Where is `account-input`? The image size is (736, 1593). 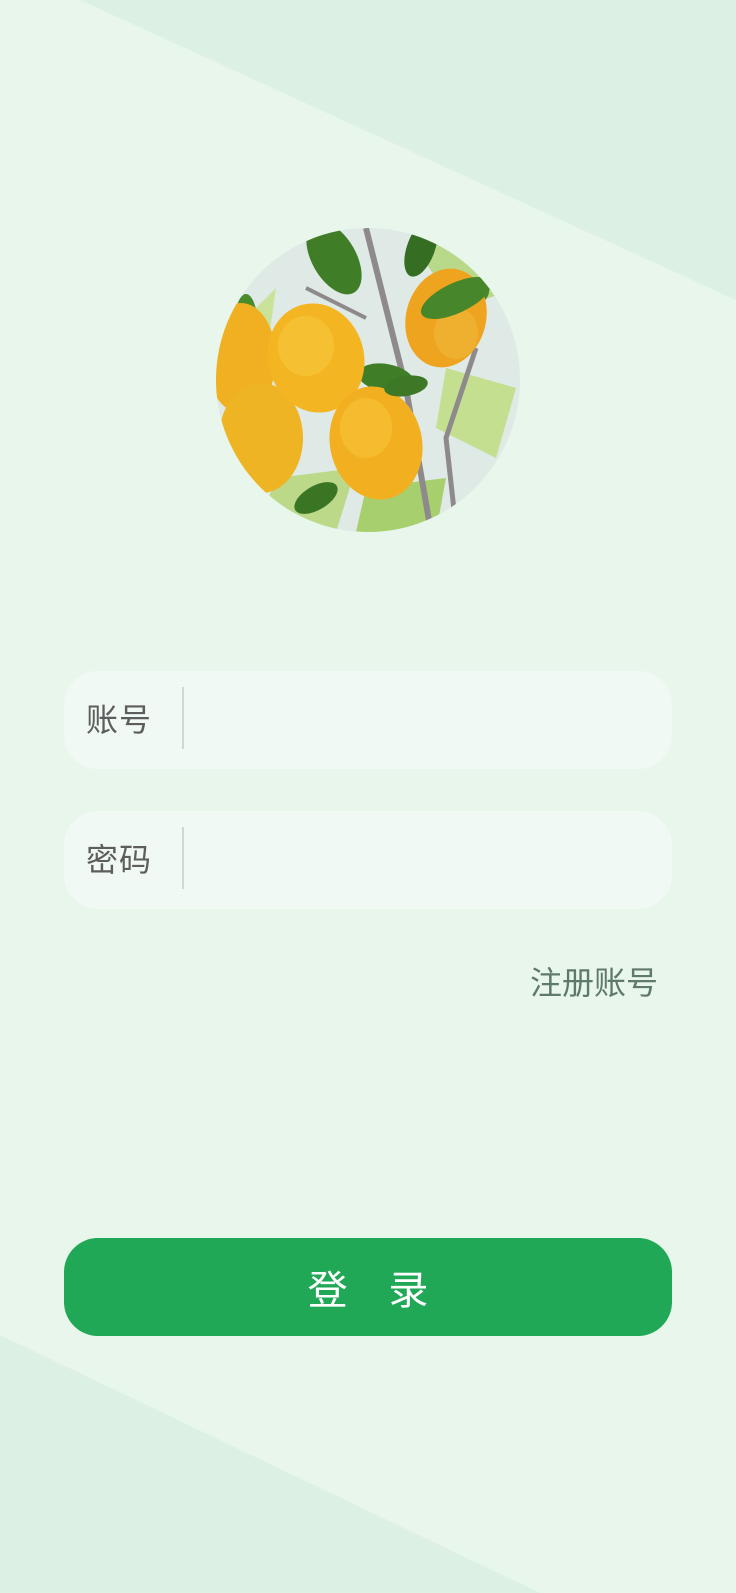
account-input is located at coordinates (423, 721).